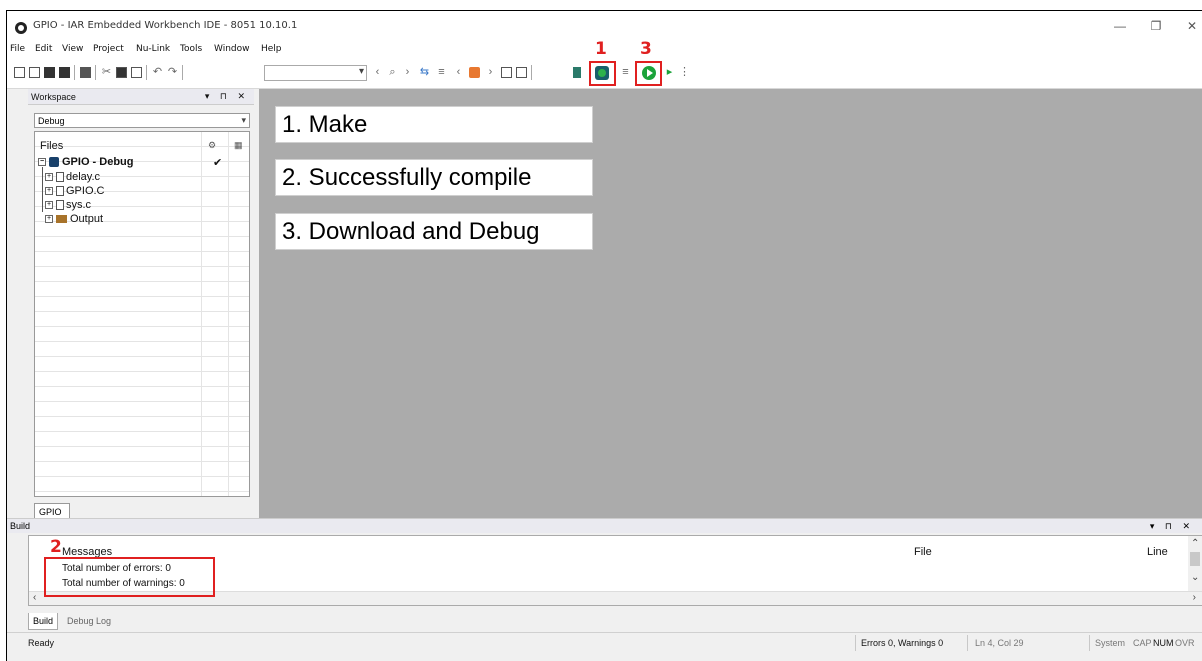 The width and height of the screenshot is (1202, 661). Describe the element at coordinates (1185, 643) in the screenshot. I see `status-ovr: OVR` at that location.